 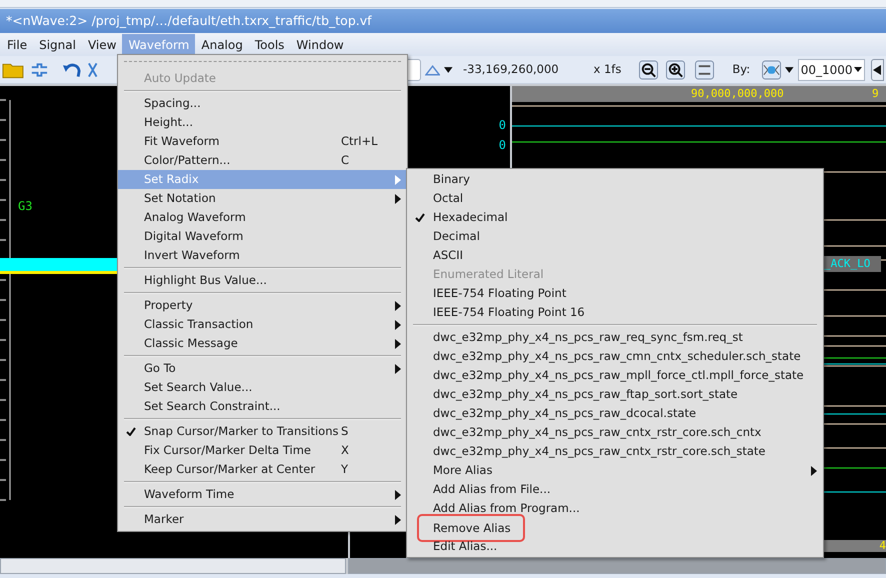 I want to click on menu-item: Octal, so click(x=615, y=198).